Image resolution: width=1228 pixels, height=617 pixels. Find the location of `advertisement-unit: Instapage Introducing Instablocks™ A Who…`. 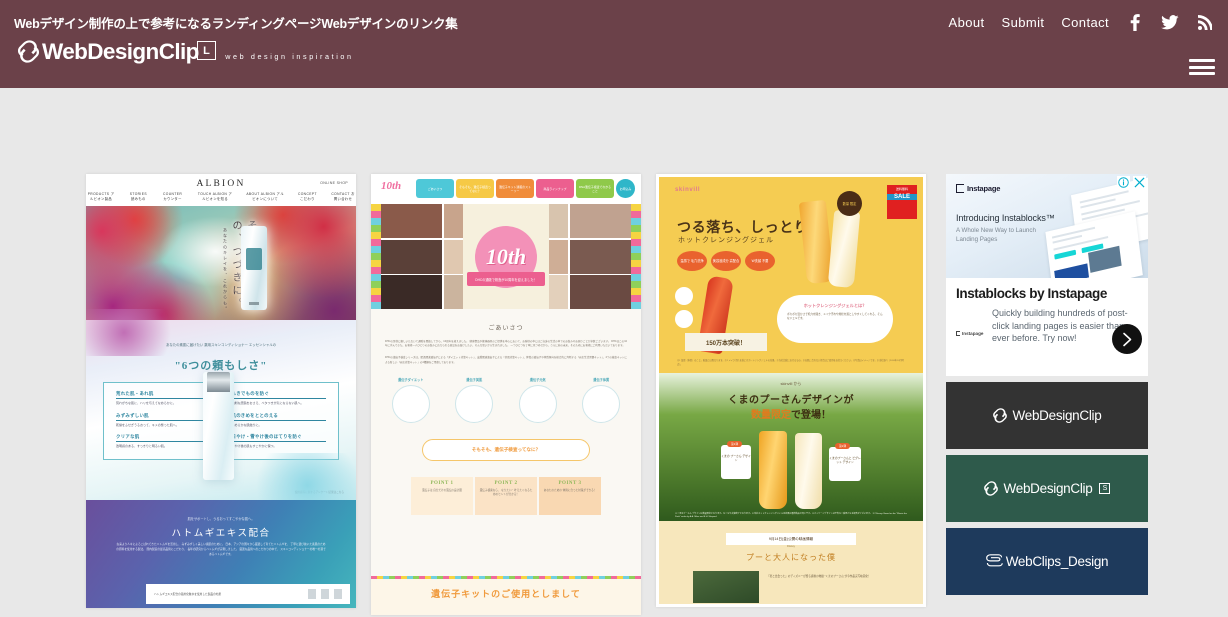

advertisement-unit: Instapage Introducing Instablocks™ A Who… is located at coordinates (1047, 275).